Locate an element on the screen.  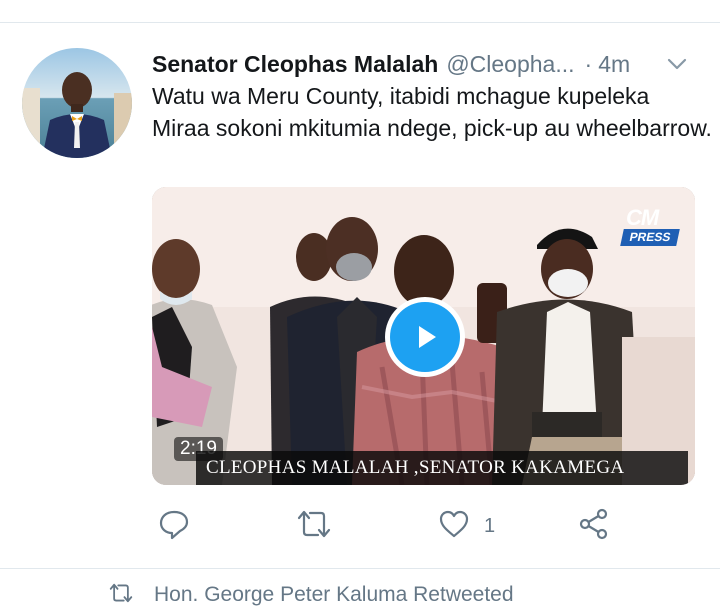
like-count: 1 is located at coordinates (490, 525).